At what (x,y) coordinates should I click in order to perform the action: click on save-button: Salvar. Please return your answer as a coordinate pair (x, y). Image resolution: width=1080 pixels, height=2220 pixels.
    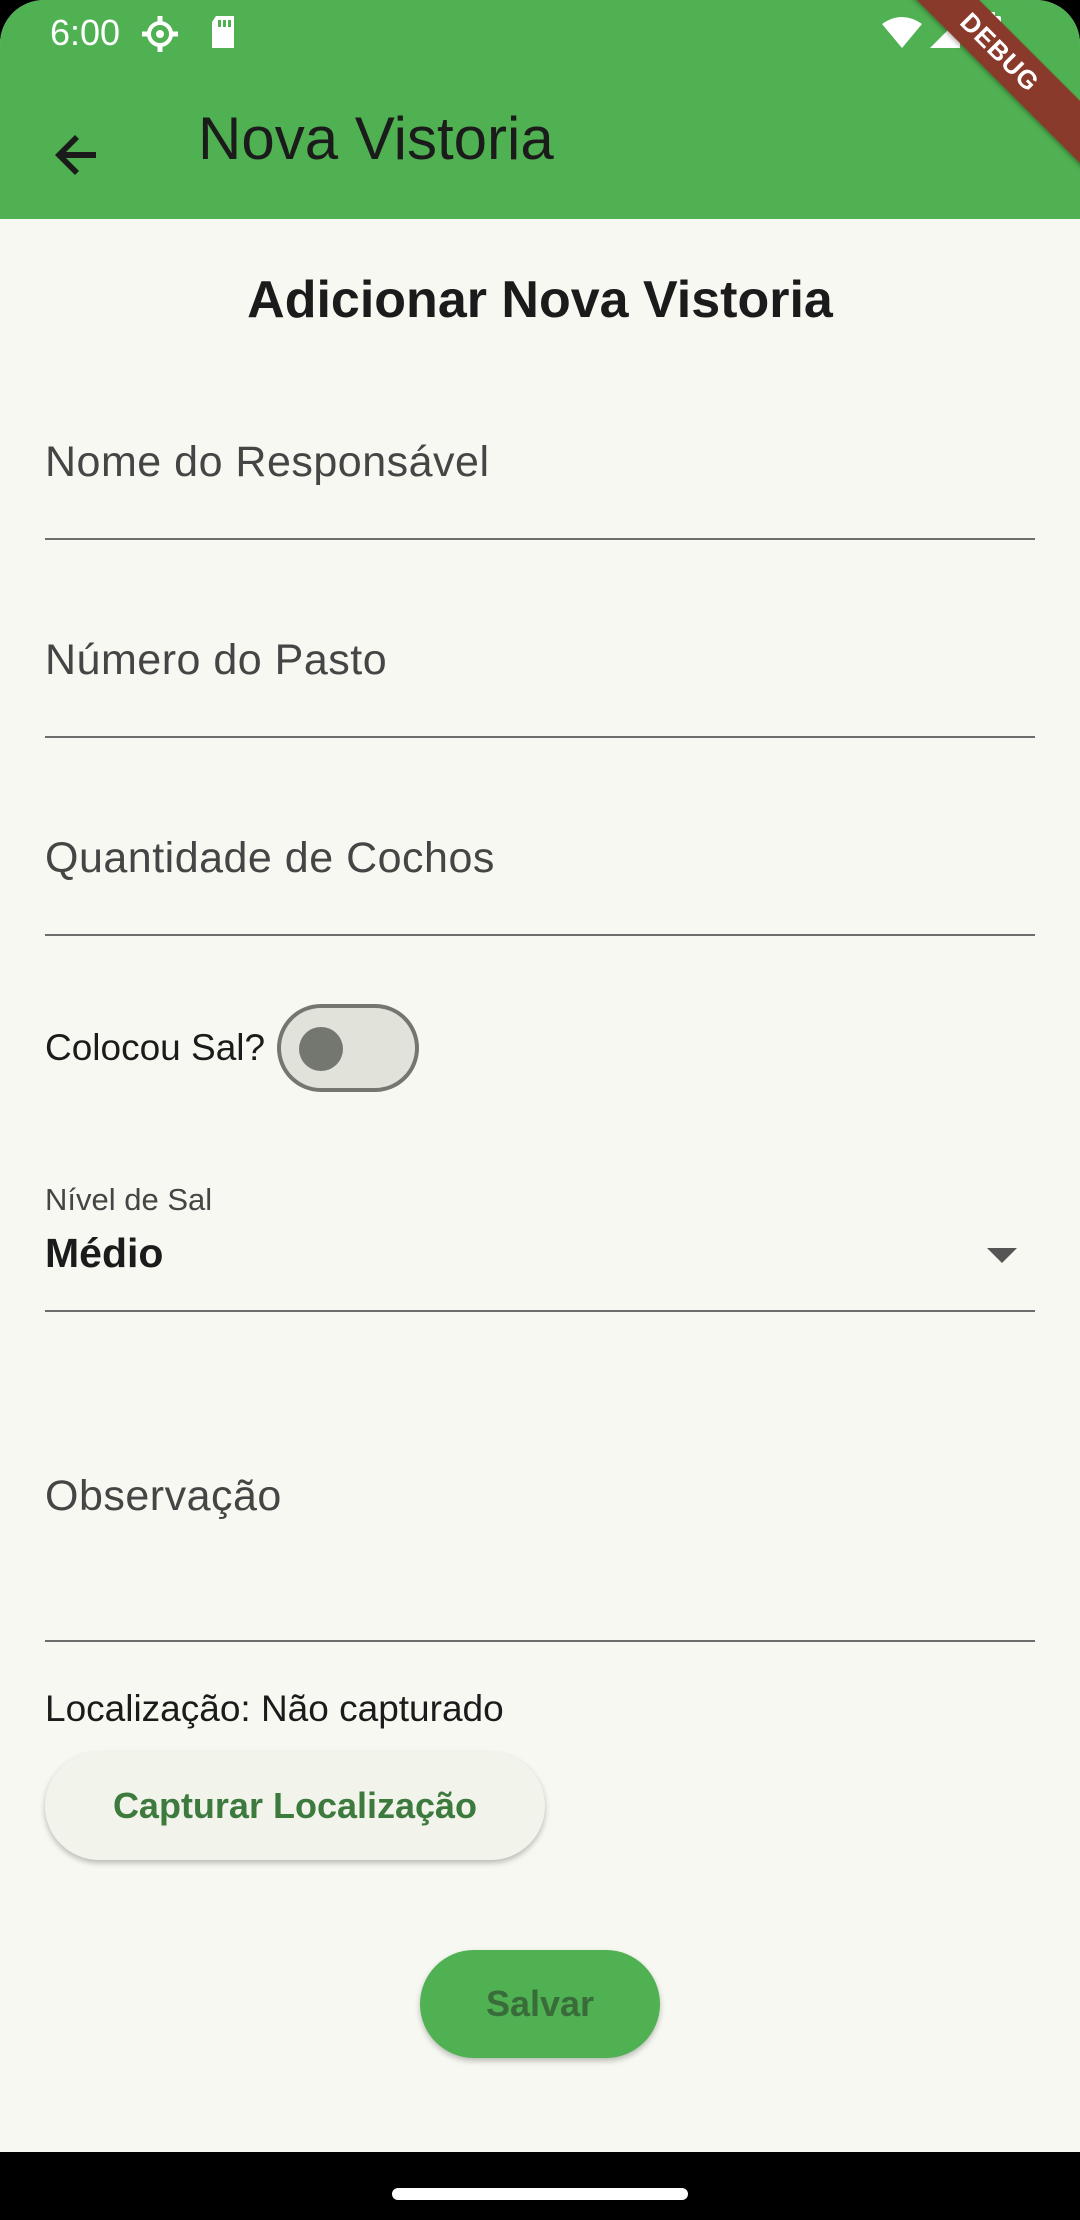
    Looking at the image, I should click on (540, 2004).